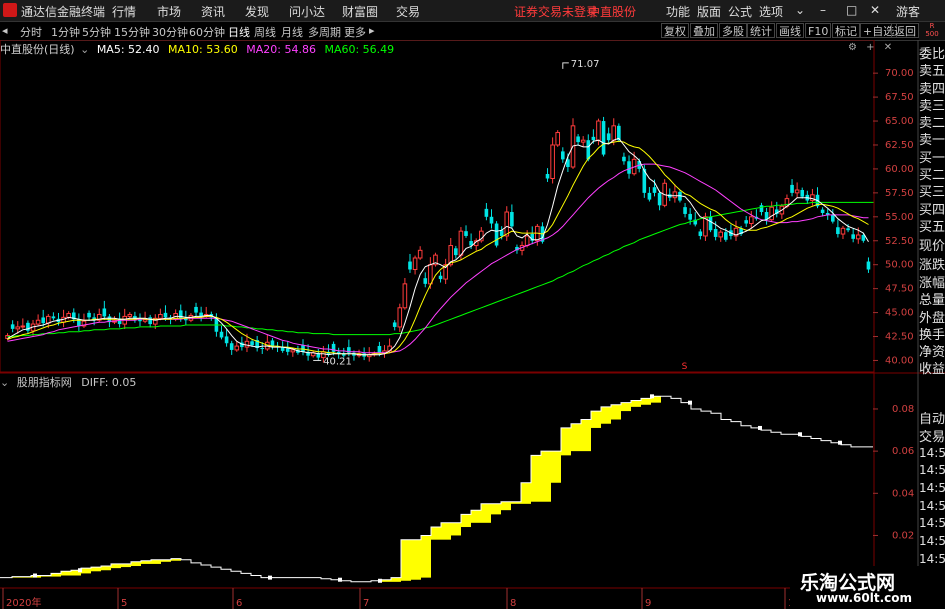 This screenshot has height=609, width=945. I want to click on menu-item-layout: 版面, so click(709, 11).